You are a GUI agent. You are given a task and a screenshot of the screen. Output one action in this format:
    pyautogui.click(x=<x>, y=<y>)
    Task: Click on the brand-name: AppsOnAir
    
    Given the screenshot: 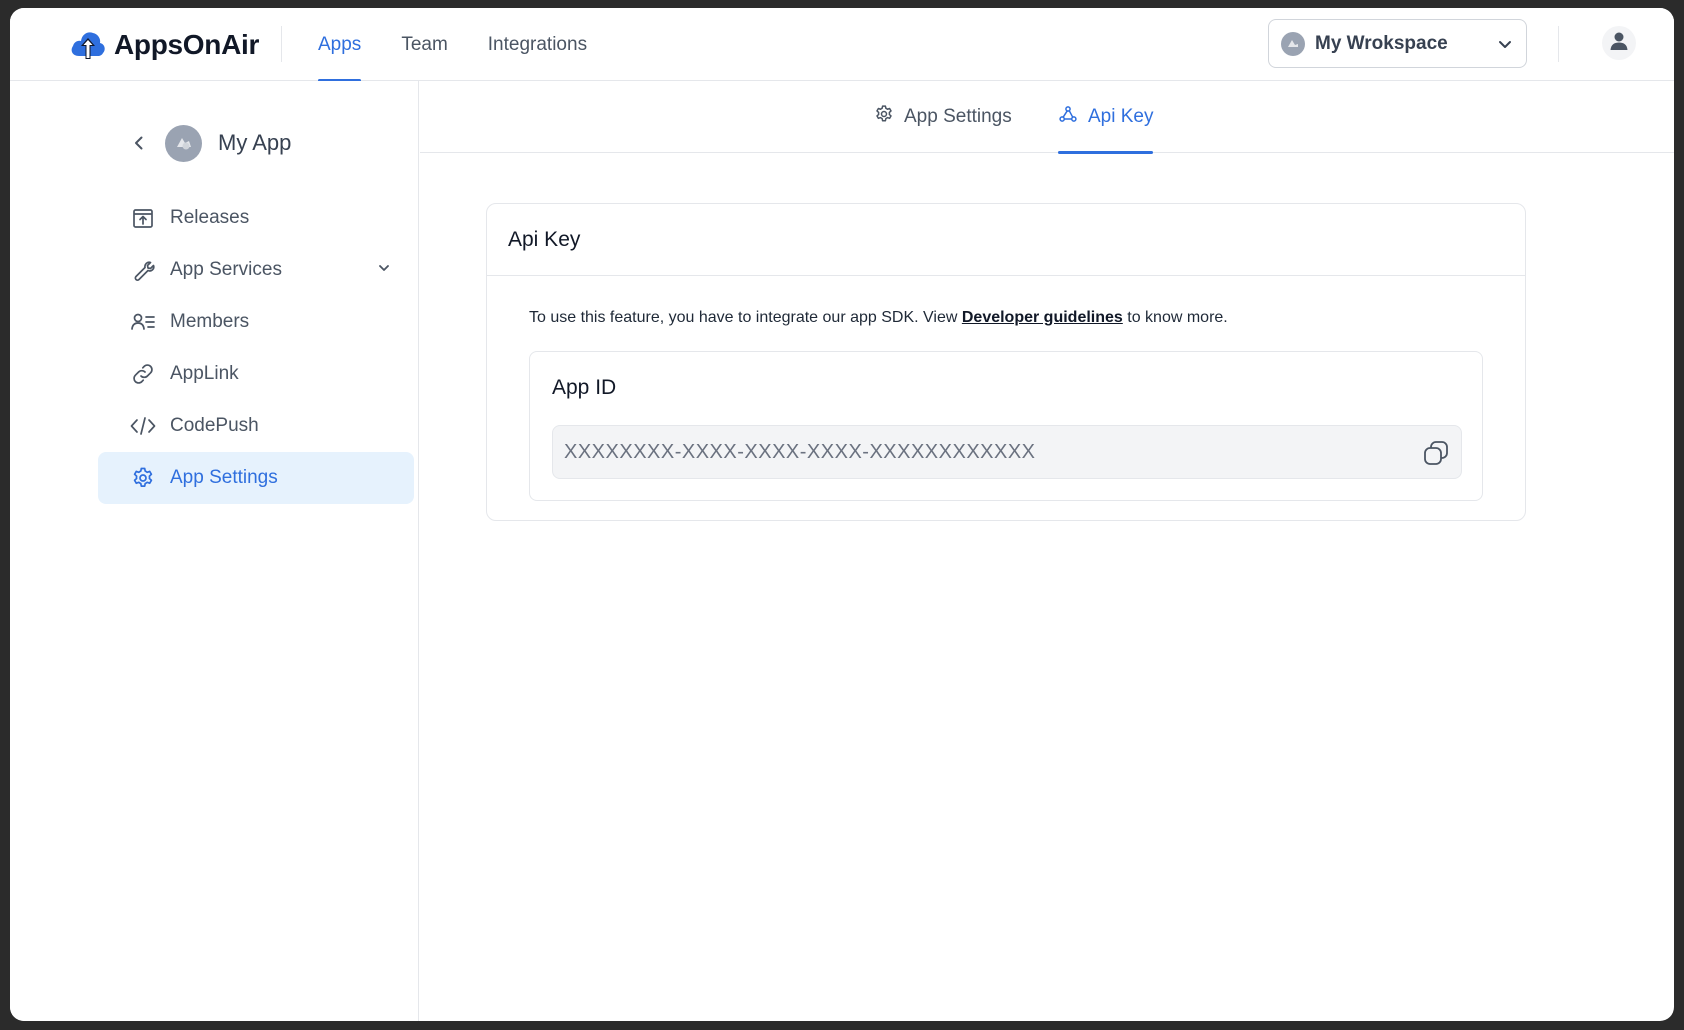 What is the action you would take?
    pyautogui.click(x=187, y=44)
    